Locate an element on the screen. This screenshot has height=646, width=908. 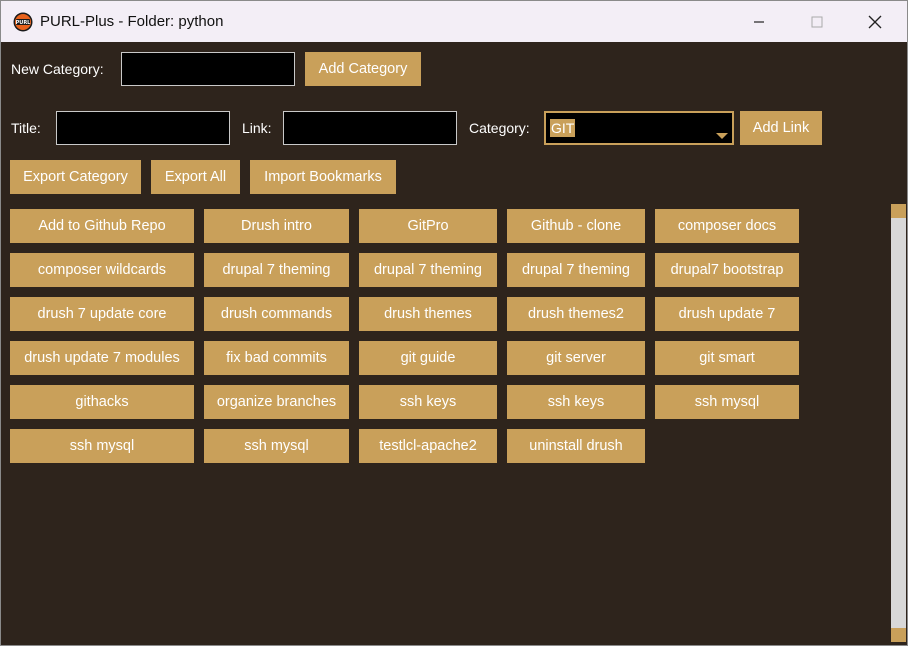
bookmark-button: drush update 7 modules is located at coordinates (102, 358).